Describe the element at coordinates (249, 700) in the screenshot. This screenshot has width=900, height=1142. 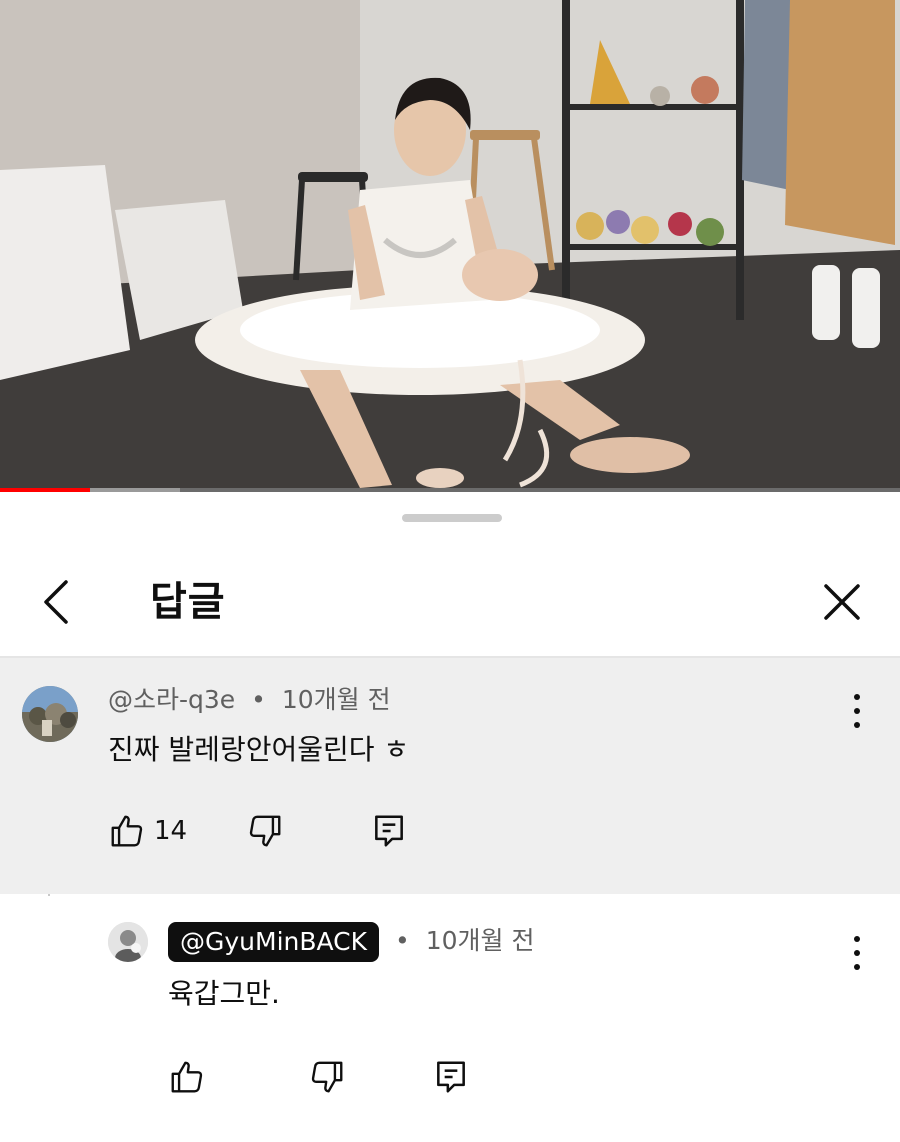
I see `comment-meta: @소라-q3e • 10개월 전` at that location.